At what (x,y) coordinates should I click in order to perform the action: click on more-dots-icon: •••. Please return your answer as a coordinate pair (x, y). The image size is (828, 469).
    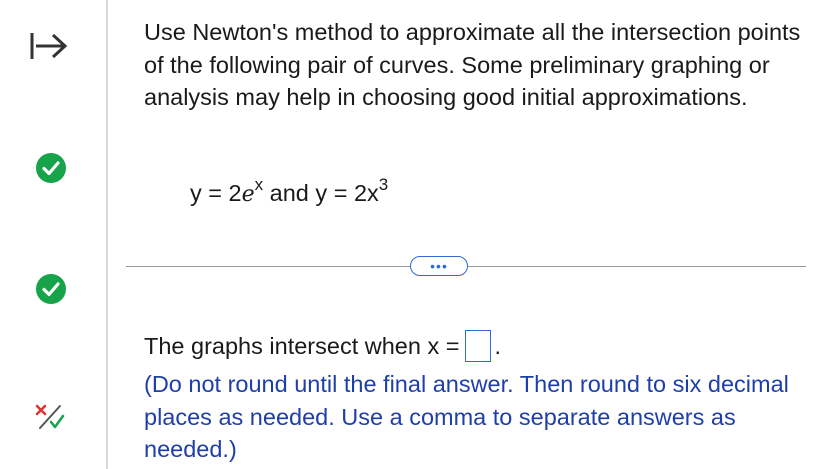
    Looking at the image, I should click on (439, 266).